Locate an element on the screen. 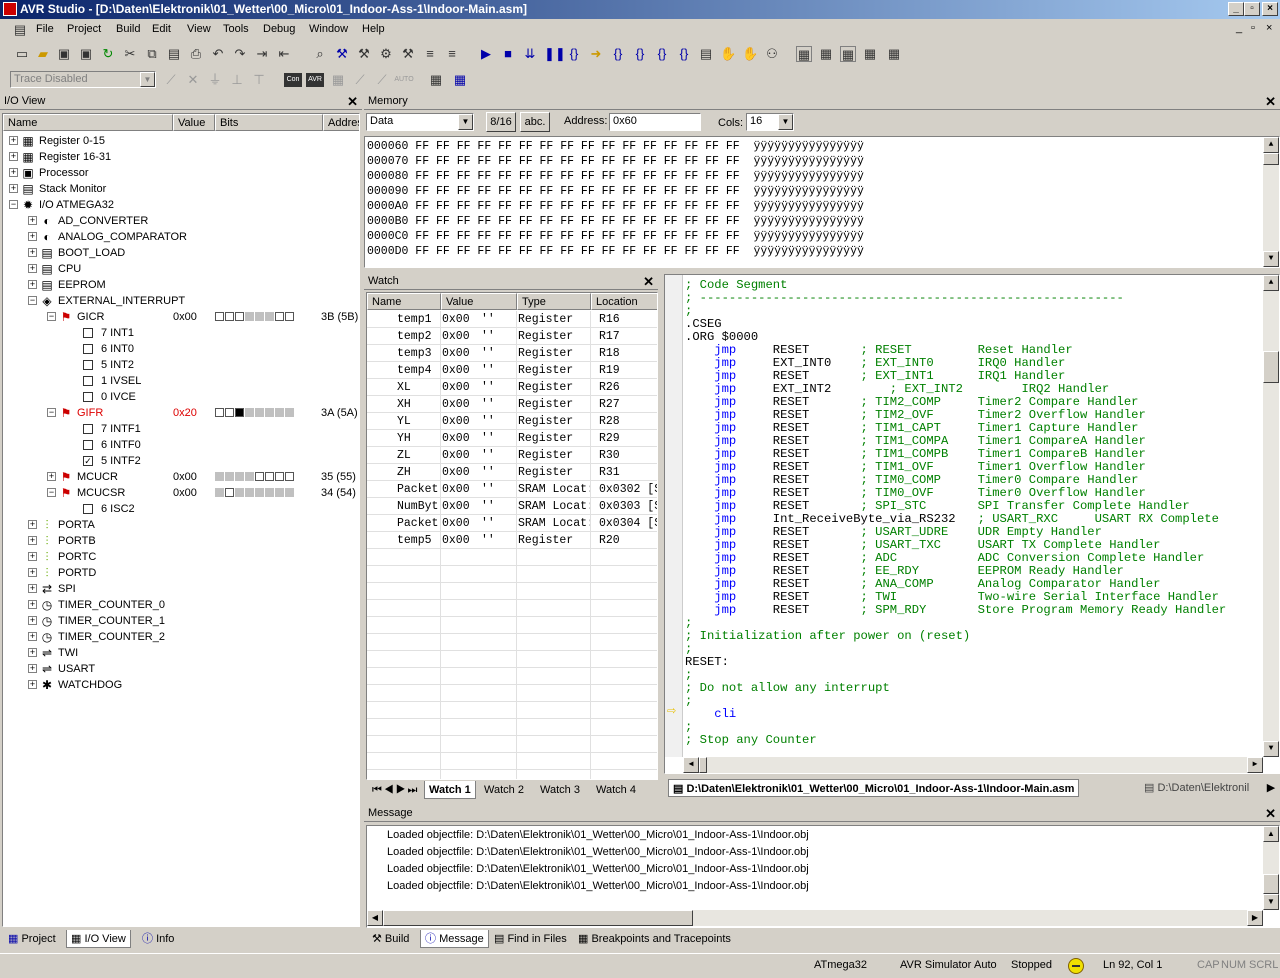 This screenshot has width=1280, height=978. tab-watch-3: Watch 3 is located at coordinates (560, 790).